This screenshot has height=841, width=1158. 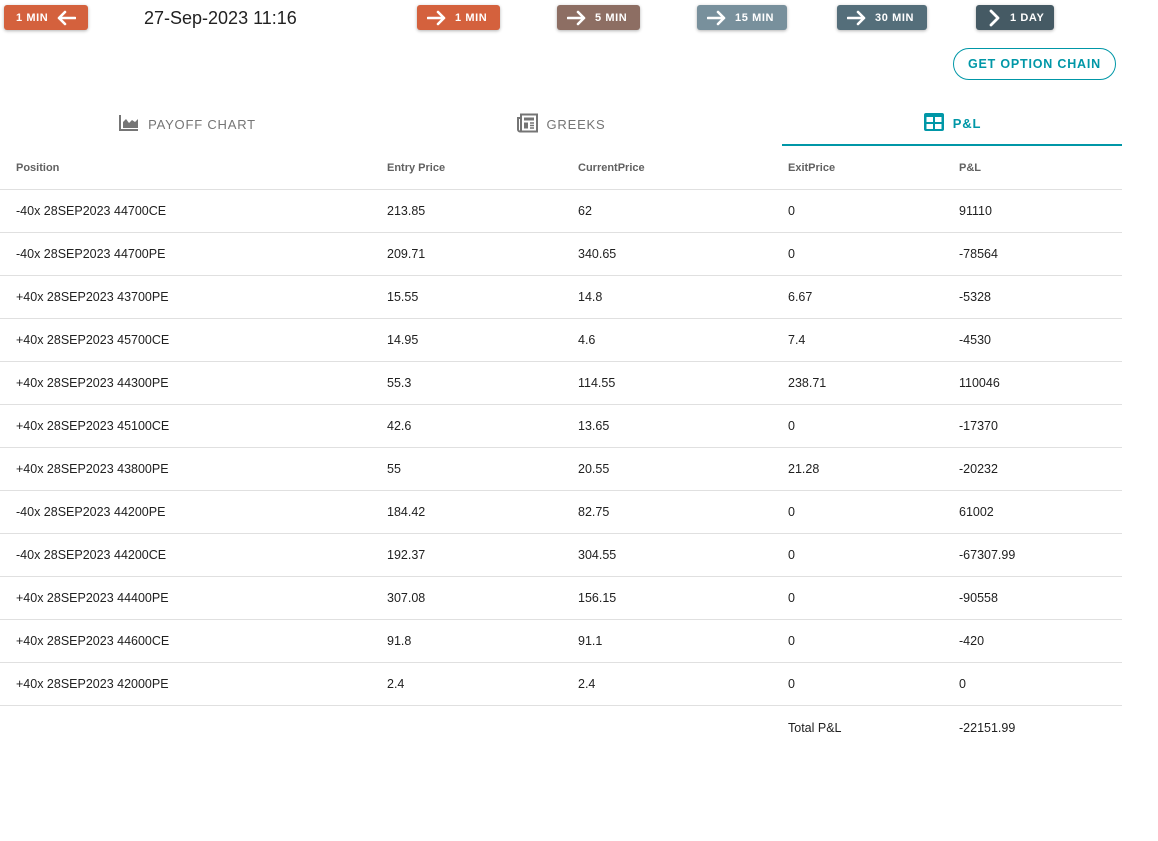 What do you see at coordinates (32, 17) in the screenshot?
I see `back-button-label: 1 MIN` at bounding box center [32, 17].